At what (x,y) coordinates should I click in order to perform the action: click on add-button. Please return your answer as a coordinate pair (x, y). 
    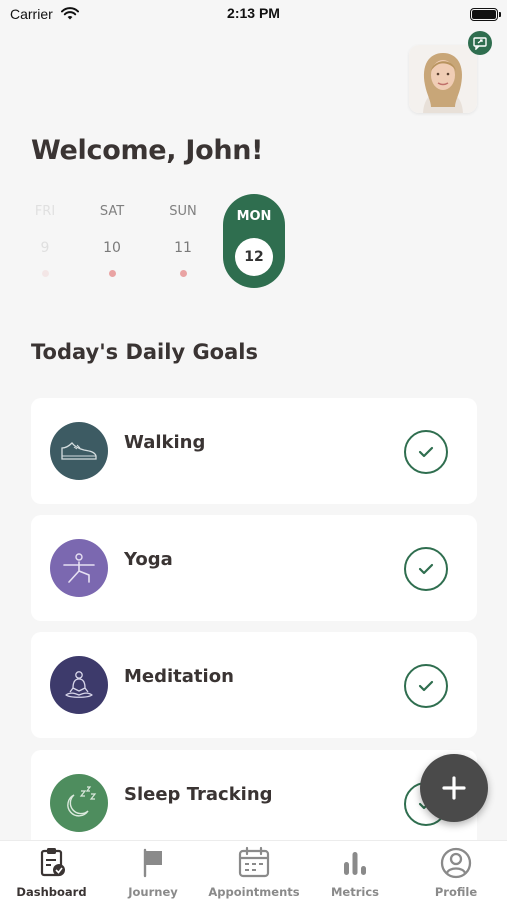
    Looking at the image, I should click on (454, 788).